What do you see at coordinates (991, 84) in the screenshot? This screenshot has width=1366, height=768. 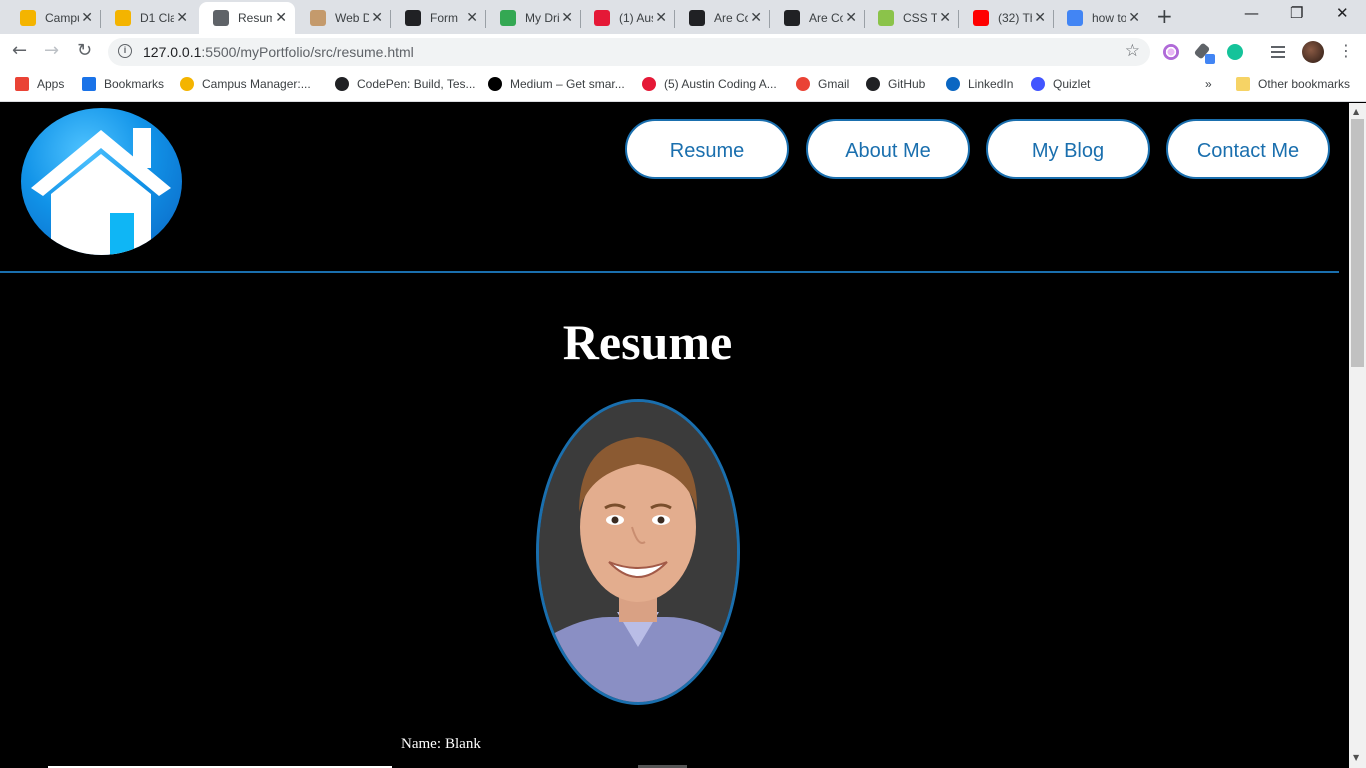 I see `bookmark-label: LinkedIn` at bounding box center [991, 84].